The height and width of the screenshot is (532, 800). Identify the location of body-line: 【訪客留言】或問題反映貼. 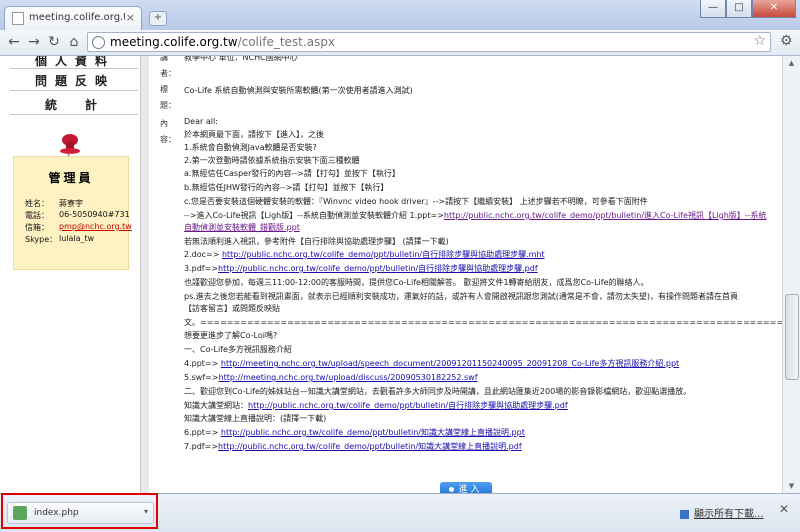
(232, 309).